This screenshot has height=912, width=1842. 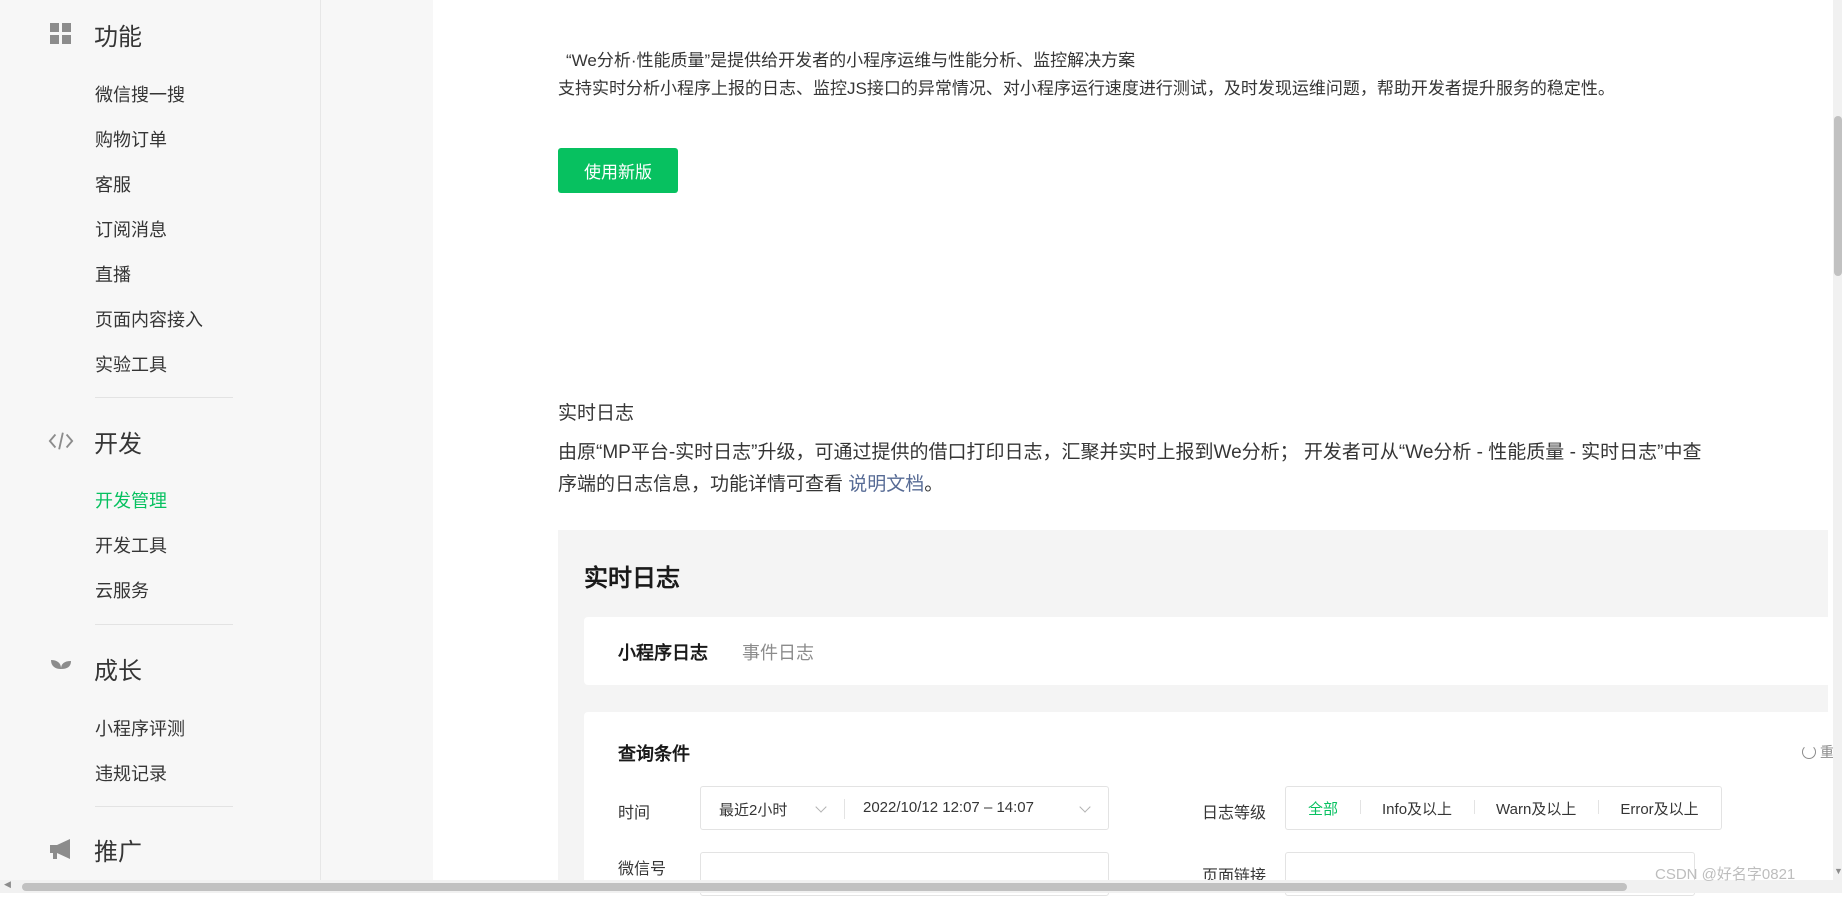 I want to click on level-all: 全部, so click(x=1323, y=808).